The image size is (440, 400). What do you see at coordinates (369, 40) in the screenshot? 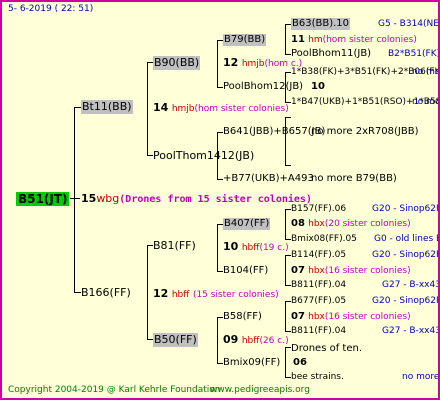
I see `b79-note: (hom sister colonies)` at bounding box center [369, 40].